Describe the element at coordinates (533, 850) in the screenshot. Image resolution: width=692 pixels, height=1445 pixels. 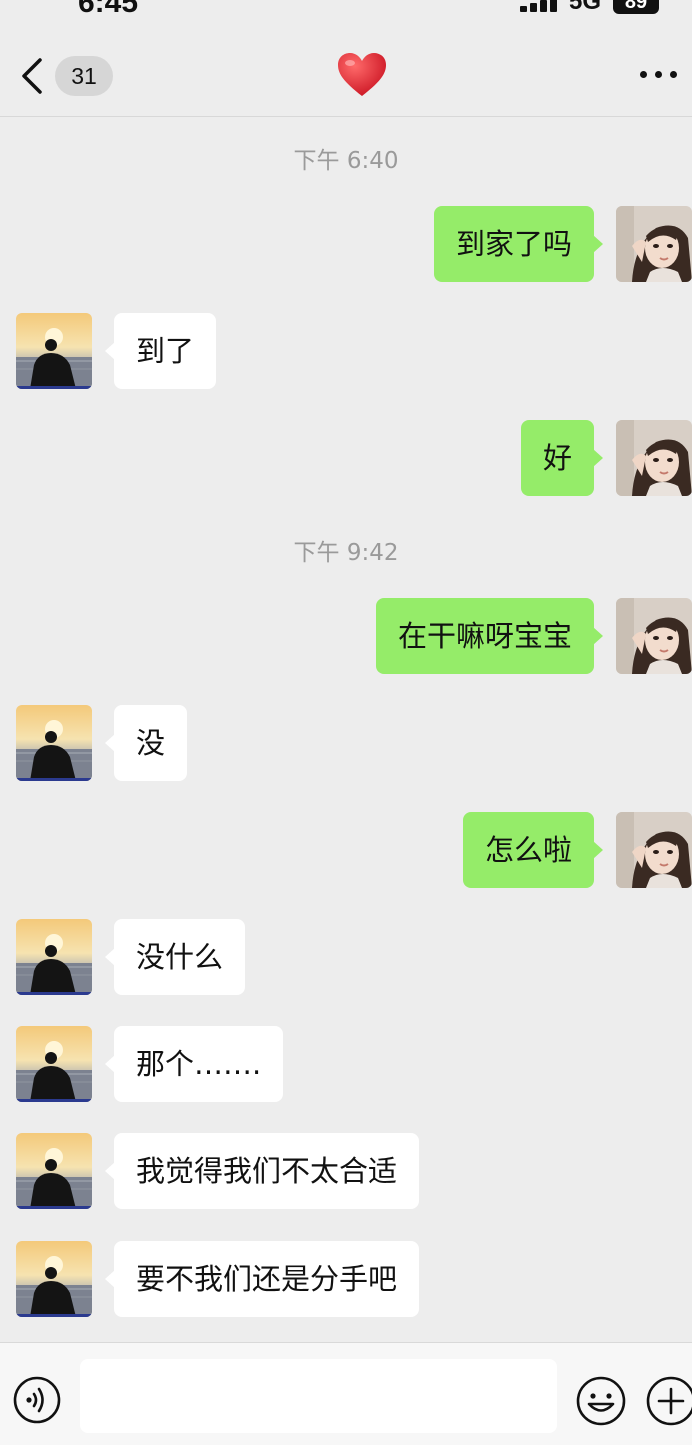
I see `message-bubble-sent: 怎么啦` at that location.